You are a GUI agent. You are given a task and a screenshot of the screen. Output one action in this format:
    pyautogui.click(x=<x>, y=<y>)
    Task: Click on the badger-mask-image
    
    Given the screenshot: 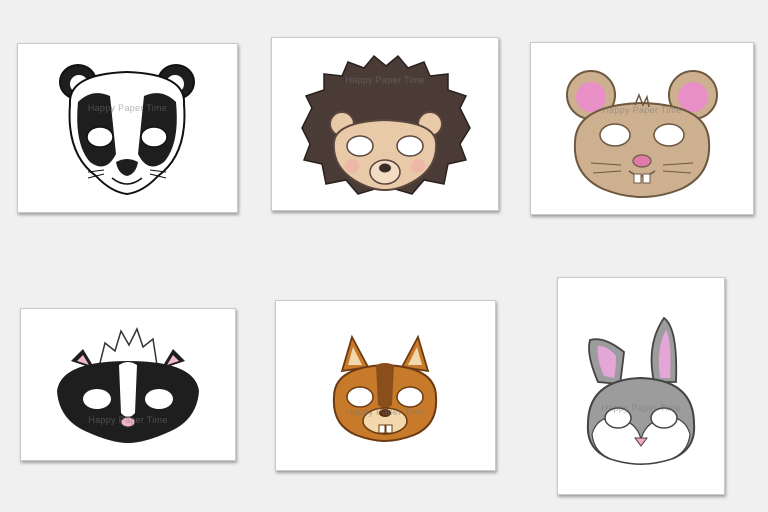 What is the action you would take?
    pyautogui.click(x=127, y=130)
    